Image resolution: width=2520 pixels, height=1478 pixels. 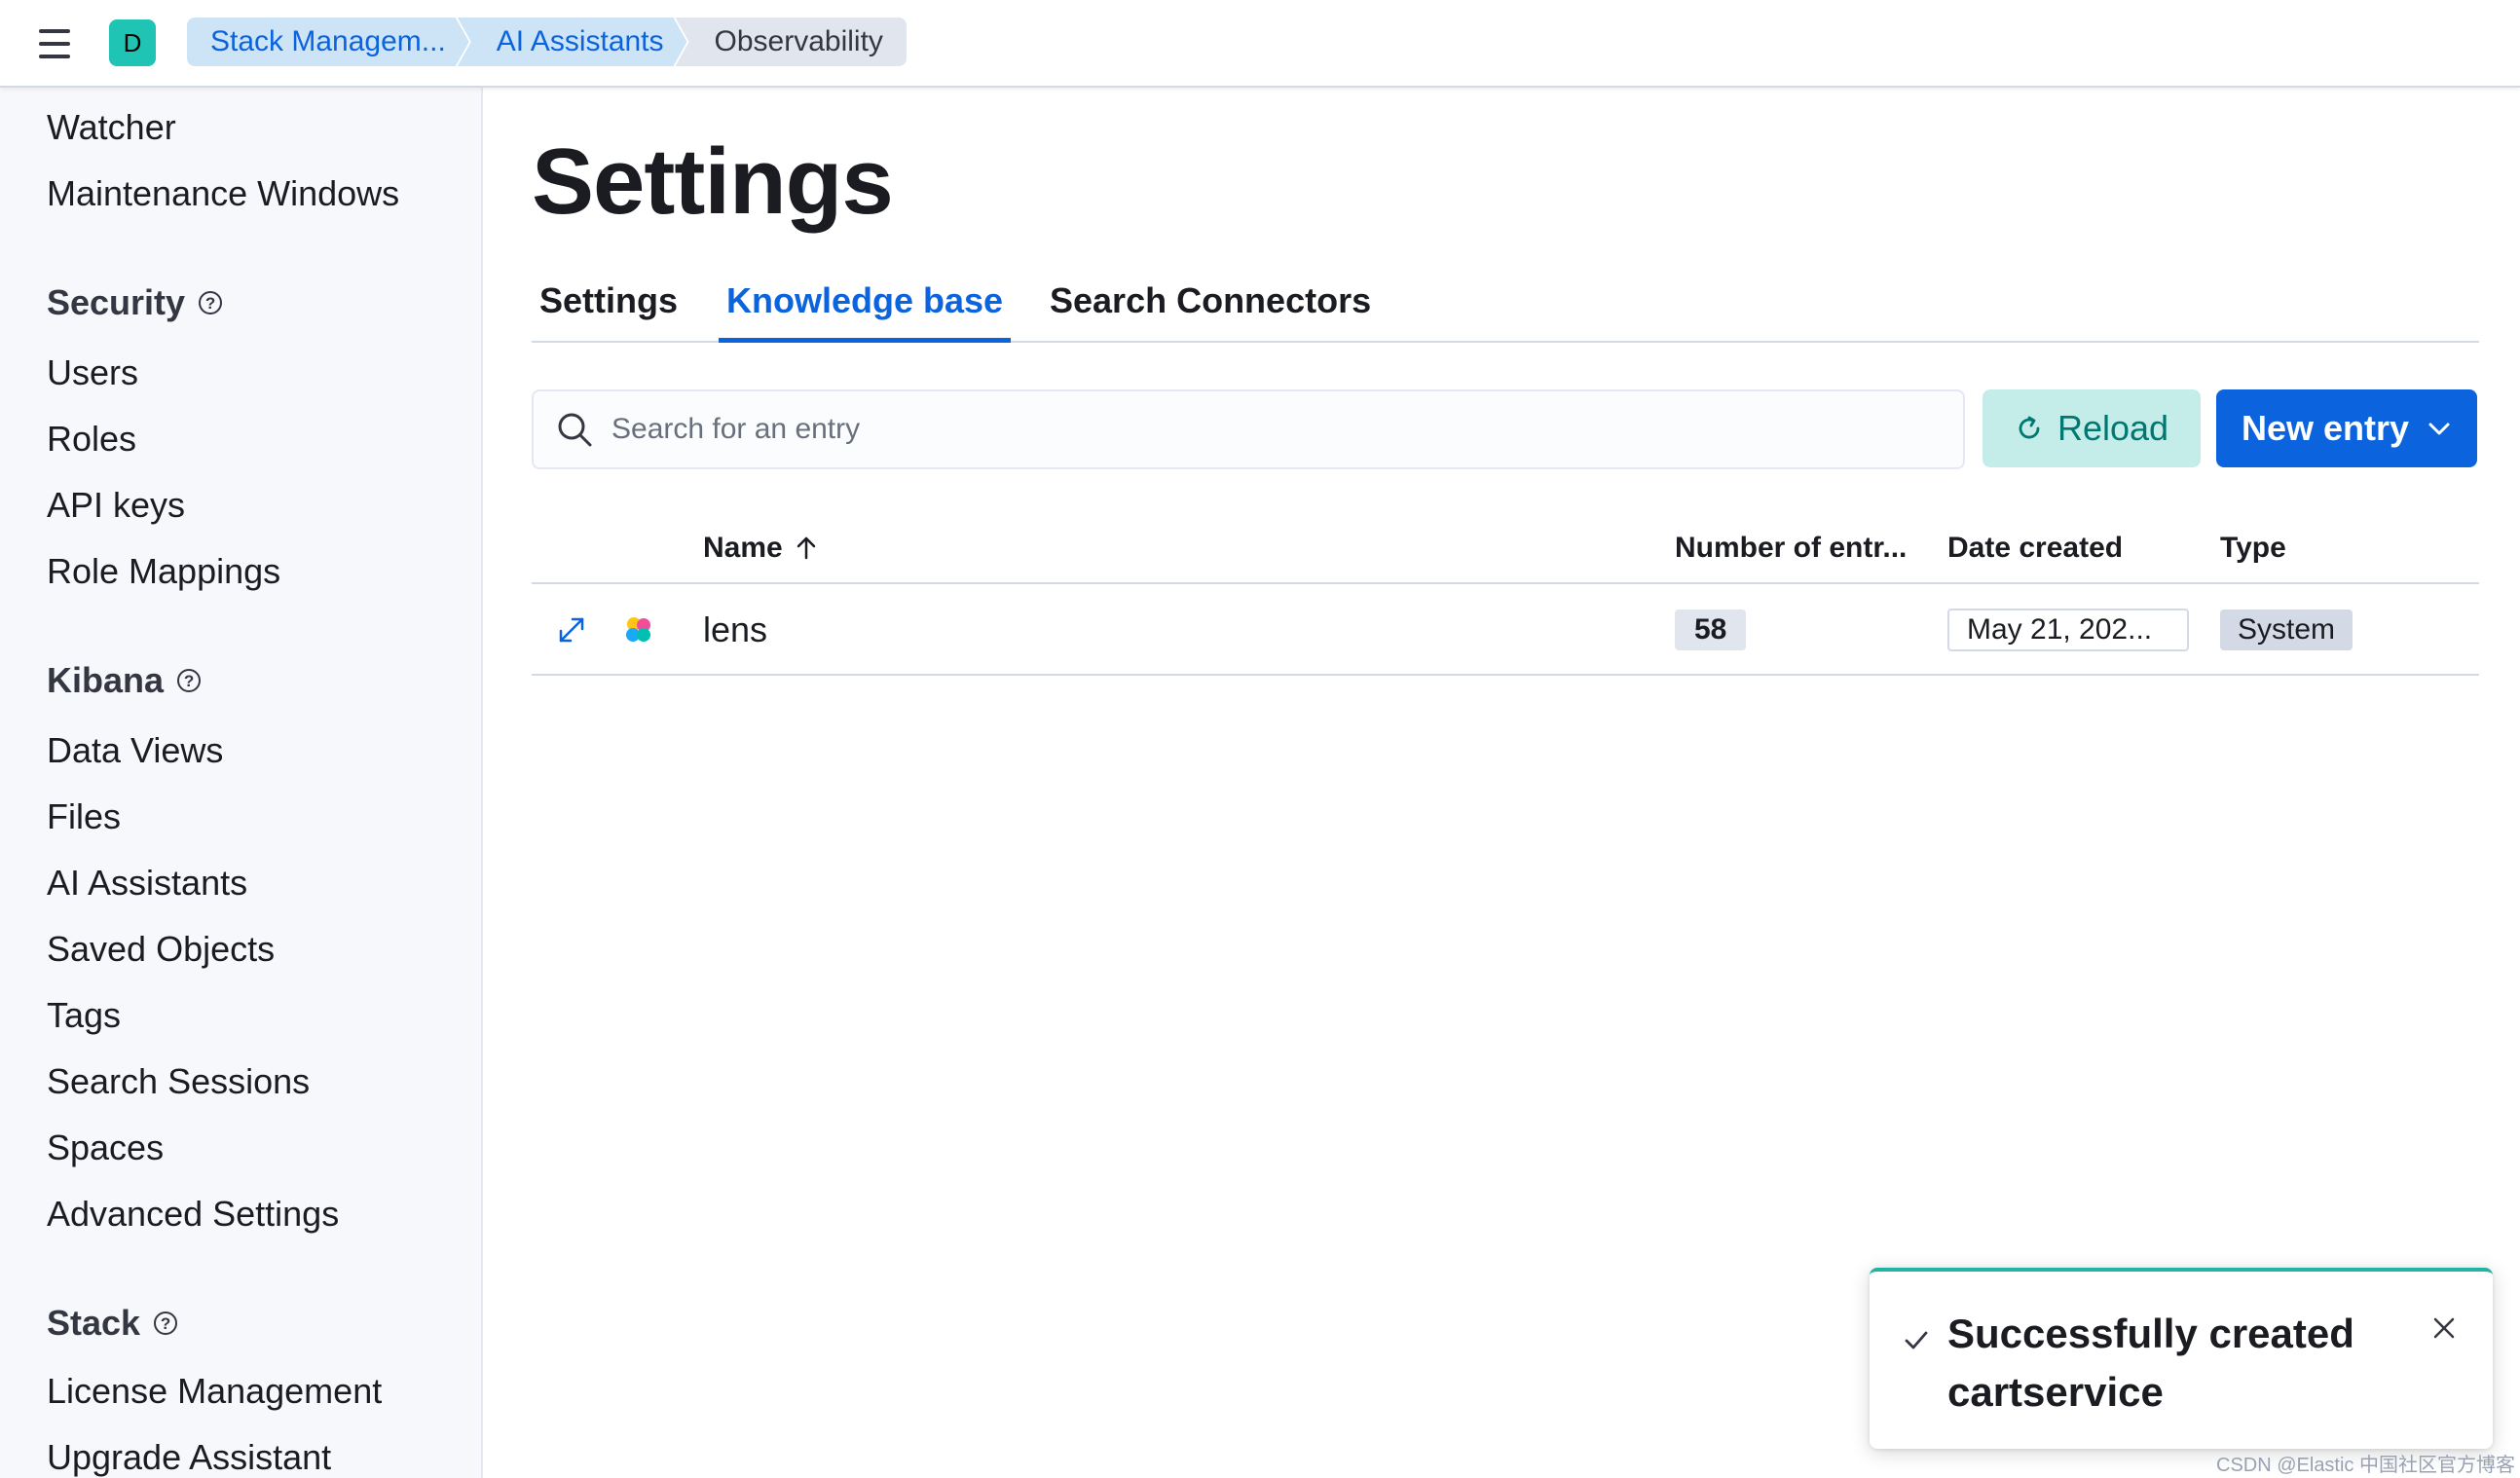 I want to click on chevron-down-icon, so click(x=2439, y=429).